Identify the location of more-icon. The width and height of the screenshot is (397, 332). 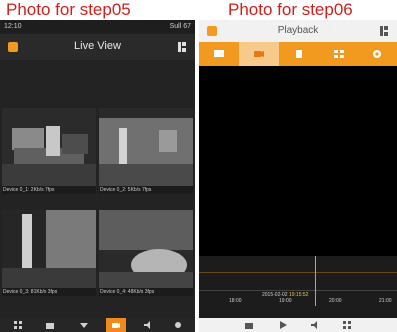
(178, 325).